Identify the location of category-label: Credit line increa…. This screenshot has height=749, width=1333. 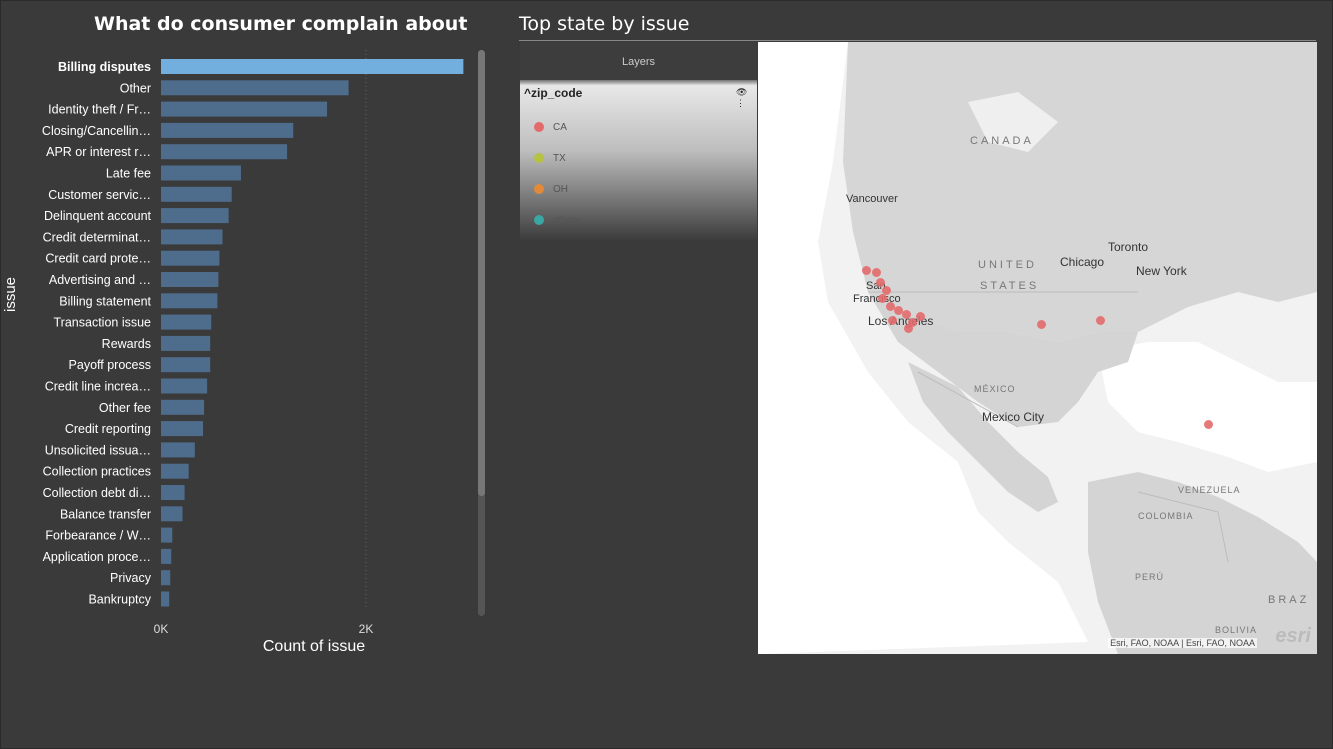
(98, 387).